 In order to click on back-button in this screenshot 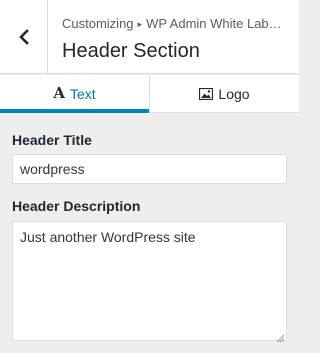, I will do `click(24, 36)`.